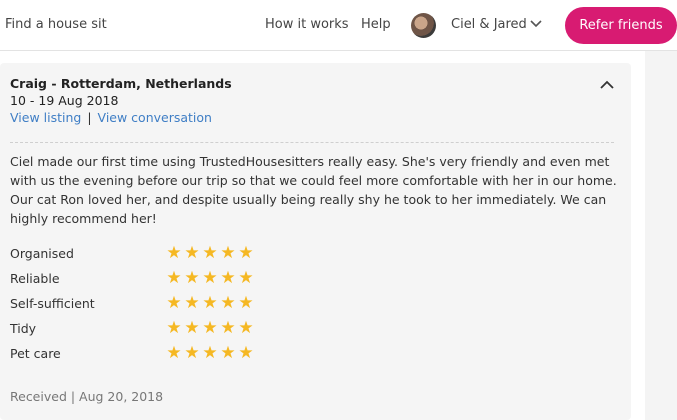 This screenshot has width=677, height=420. Describe the element at coordinates (536, 24) in the screenshot. I see `chevron-down-icon` at that location.